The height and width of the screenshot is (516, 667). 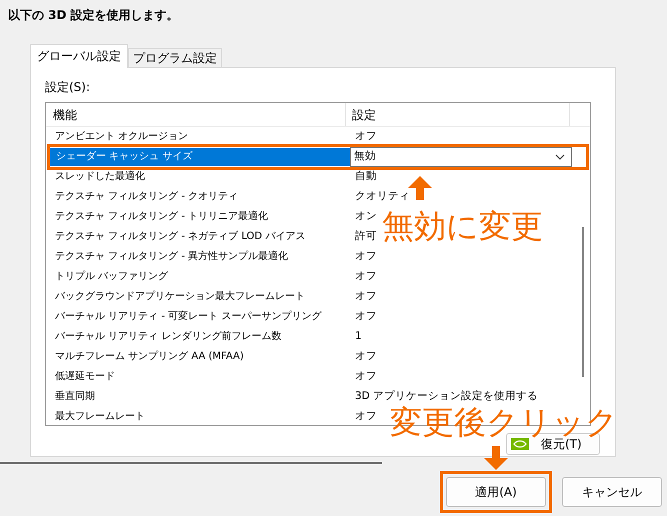 I want to click on feature-cell: 垂直同期, so click(x=199, y=397).